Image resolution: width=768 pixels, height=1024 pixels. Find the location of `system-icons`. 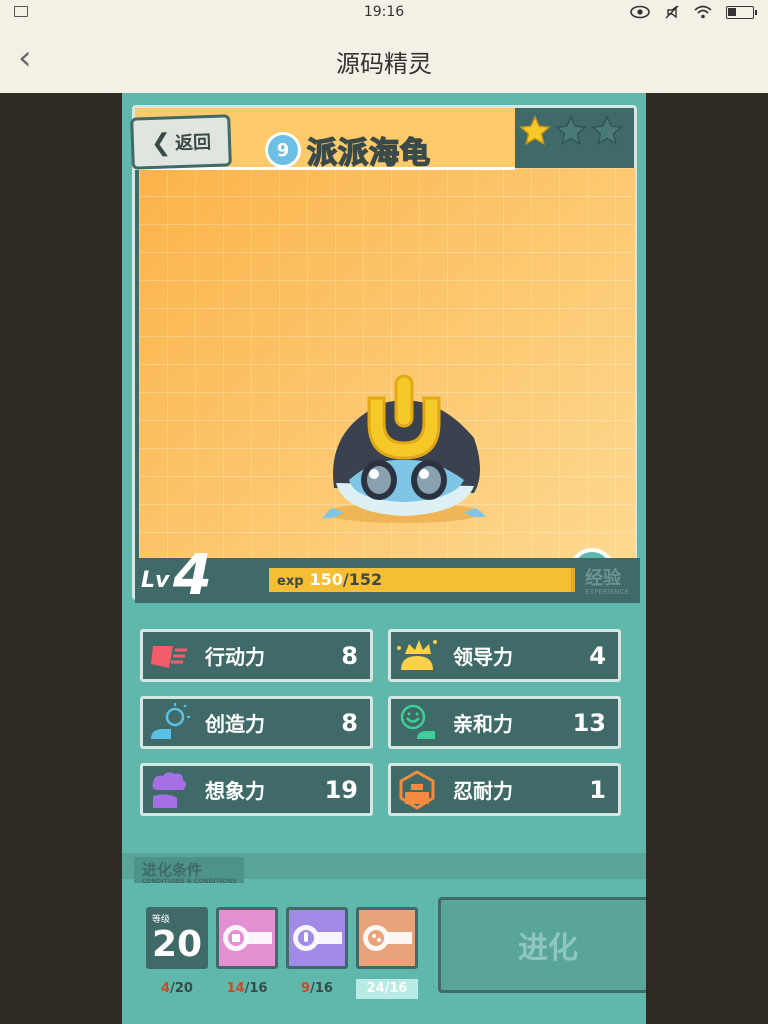

system-icons is located at coordinates (693, 12).